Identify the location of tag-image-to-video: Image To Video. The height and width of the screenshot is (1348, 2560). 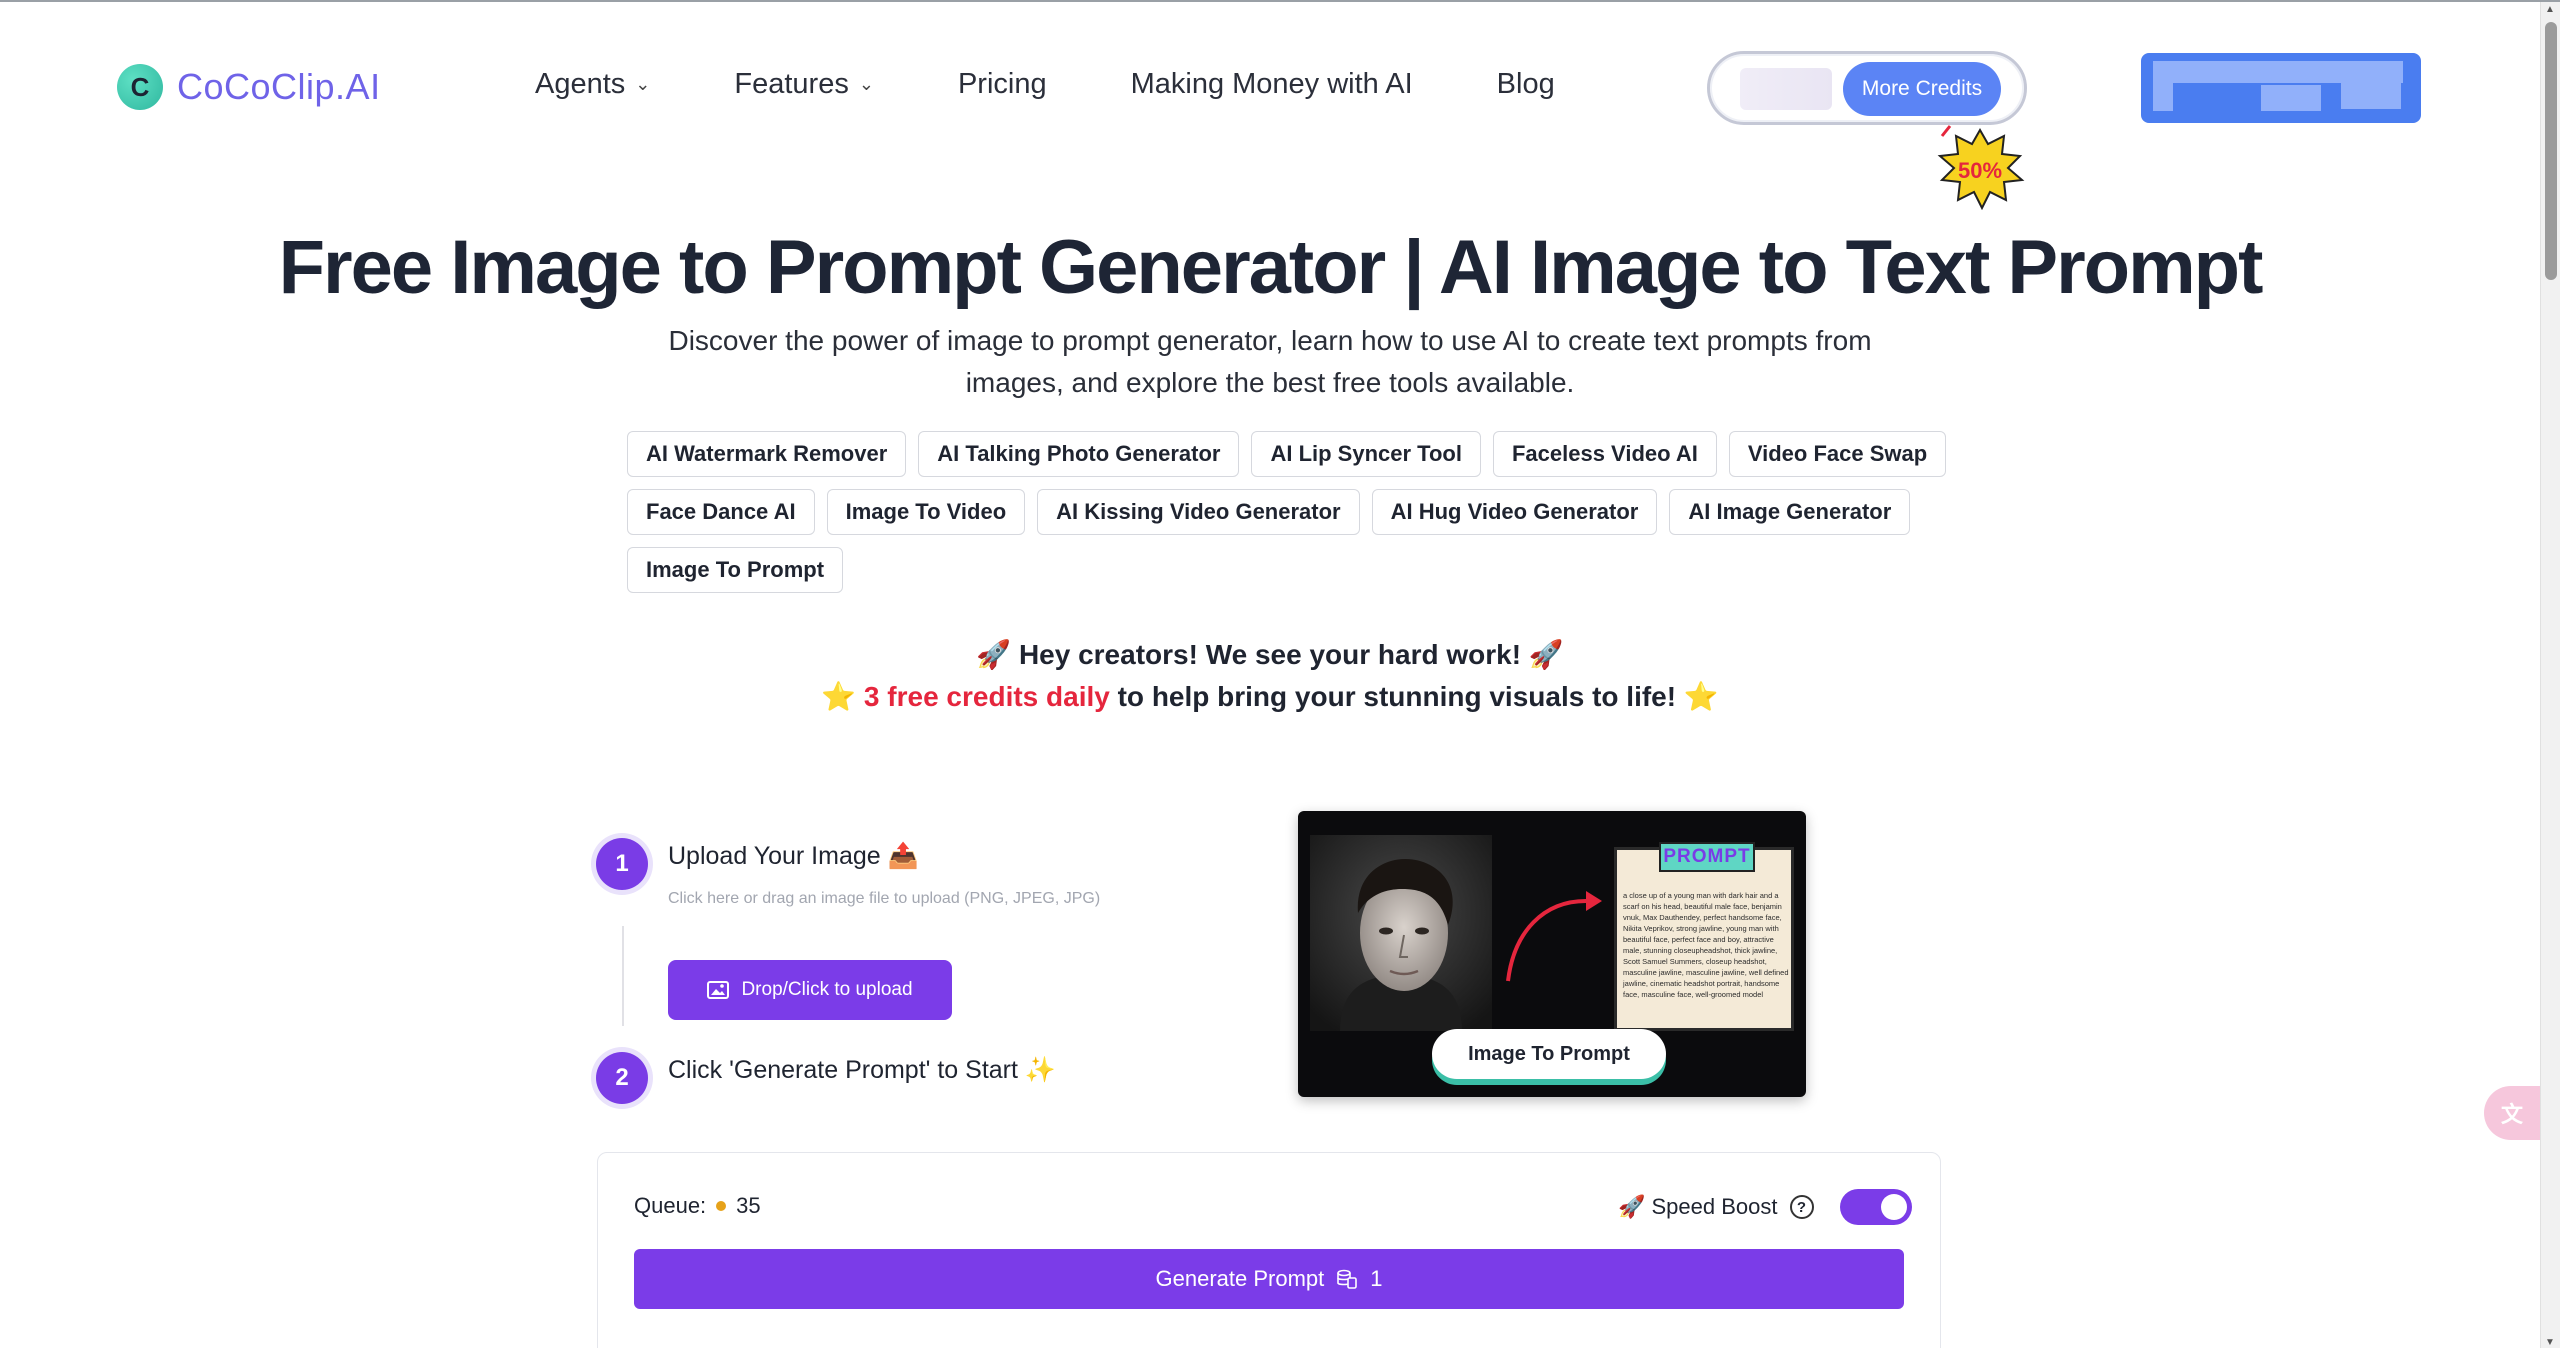
(926, 512).